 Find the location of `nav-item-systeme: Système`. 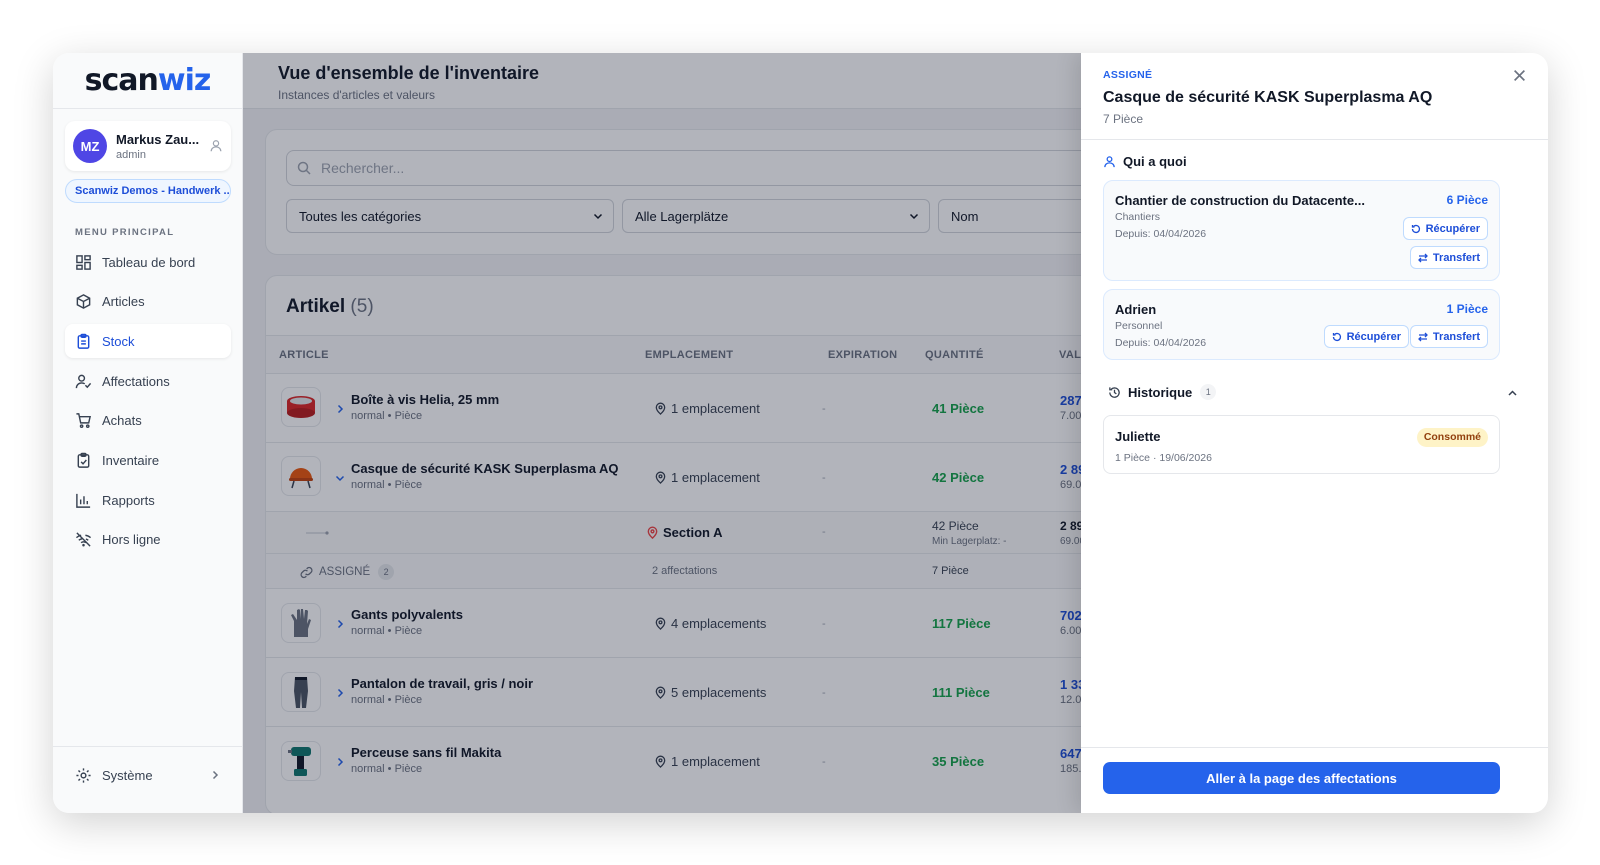

nav-item-systeme: Système is located at coordinates (148, 775).